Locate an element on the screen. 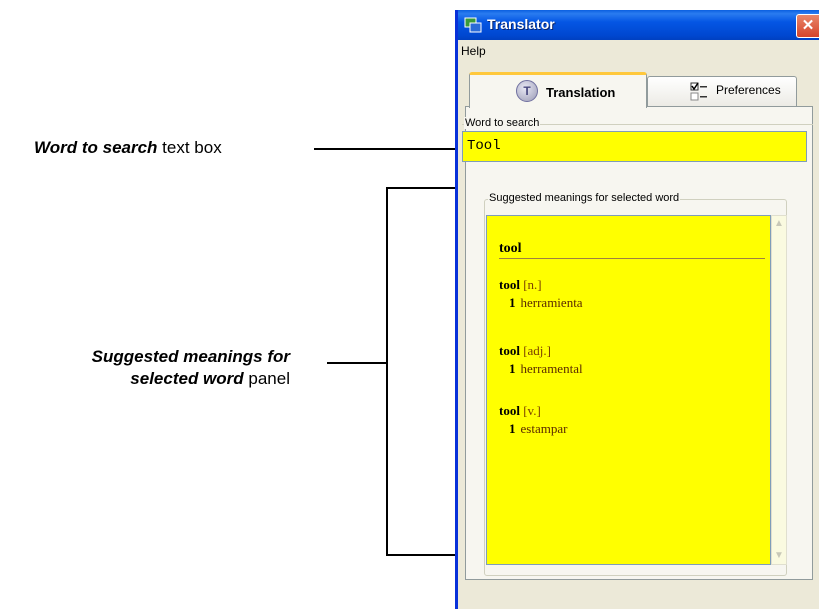 The height and width of the screenshot is (609, 819). close-icon: ✕ is located at coordinates (808, 25).